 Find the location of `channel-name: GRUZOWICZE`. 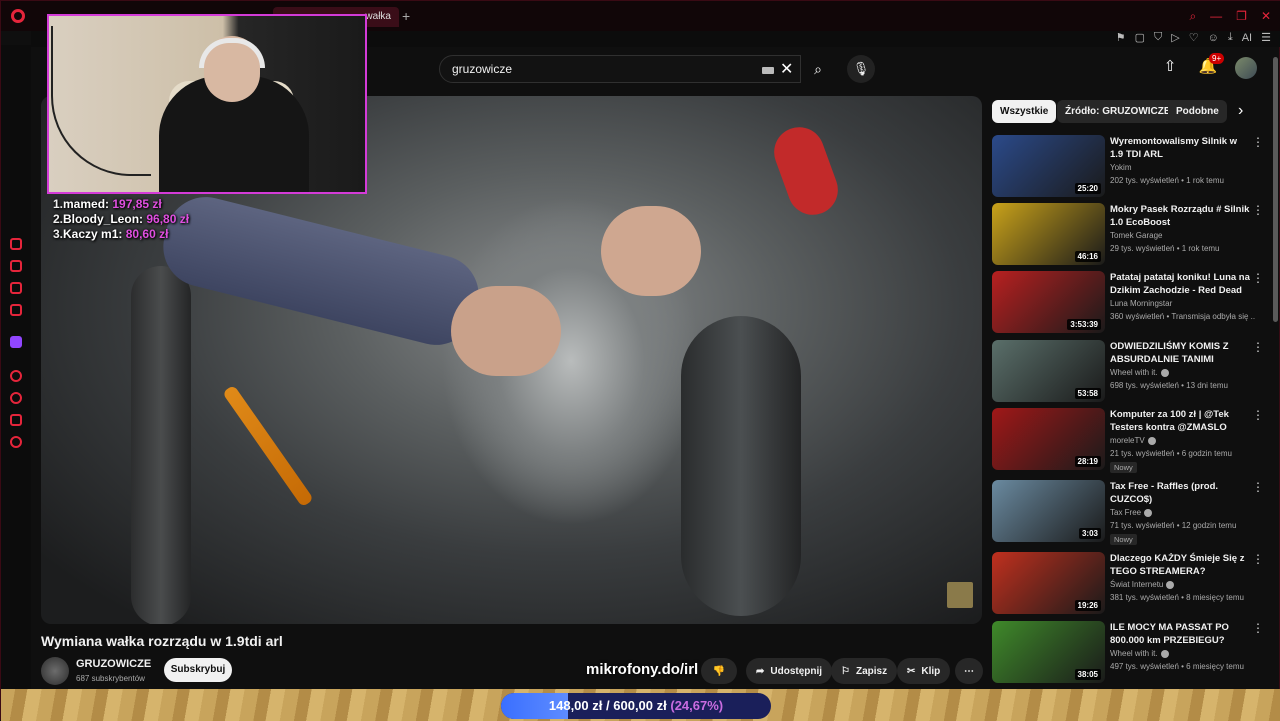

channel-name: GRUZOWICZE is located at coordinates (113, 664).